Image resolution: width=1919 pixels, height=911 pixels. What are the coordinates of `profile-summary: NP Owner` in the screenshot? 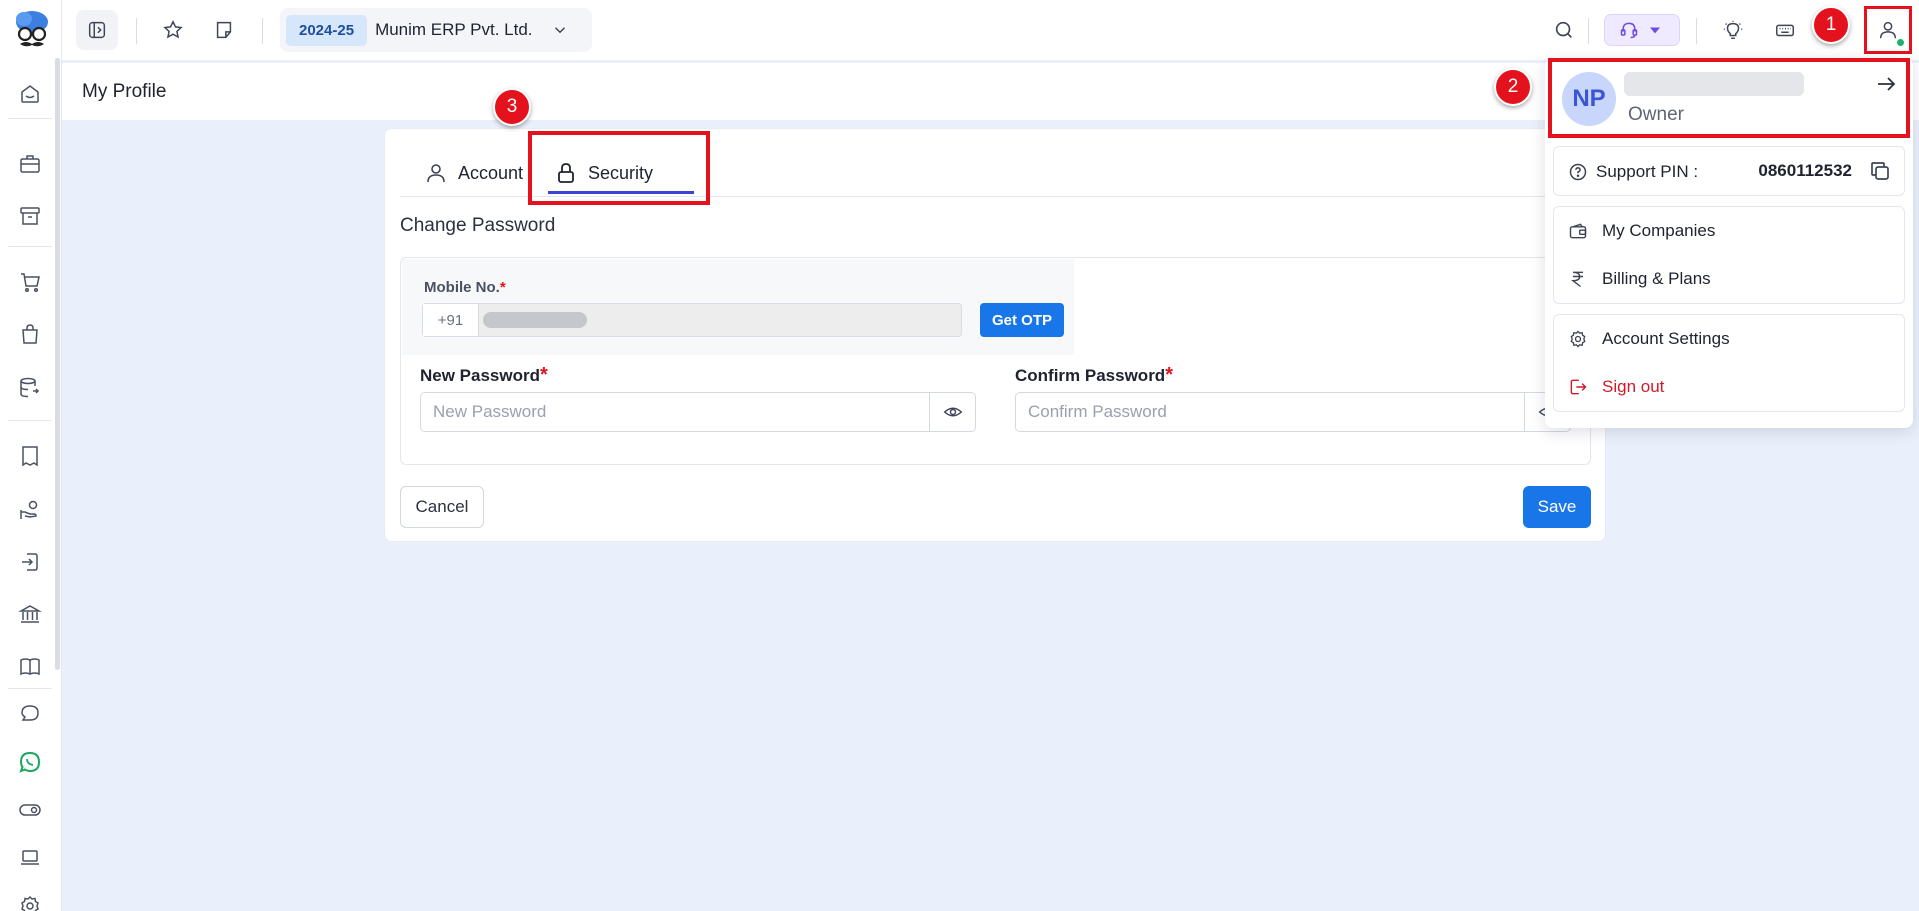 It's located at (1729, 98).